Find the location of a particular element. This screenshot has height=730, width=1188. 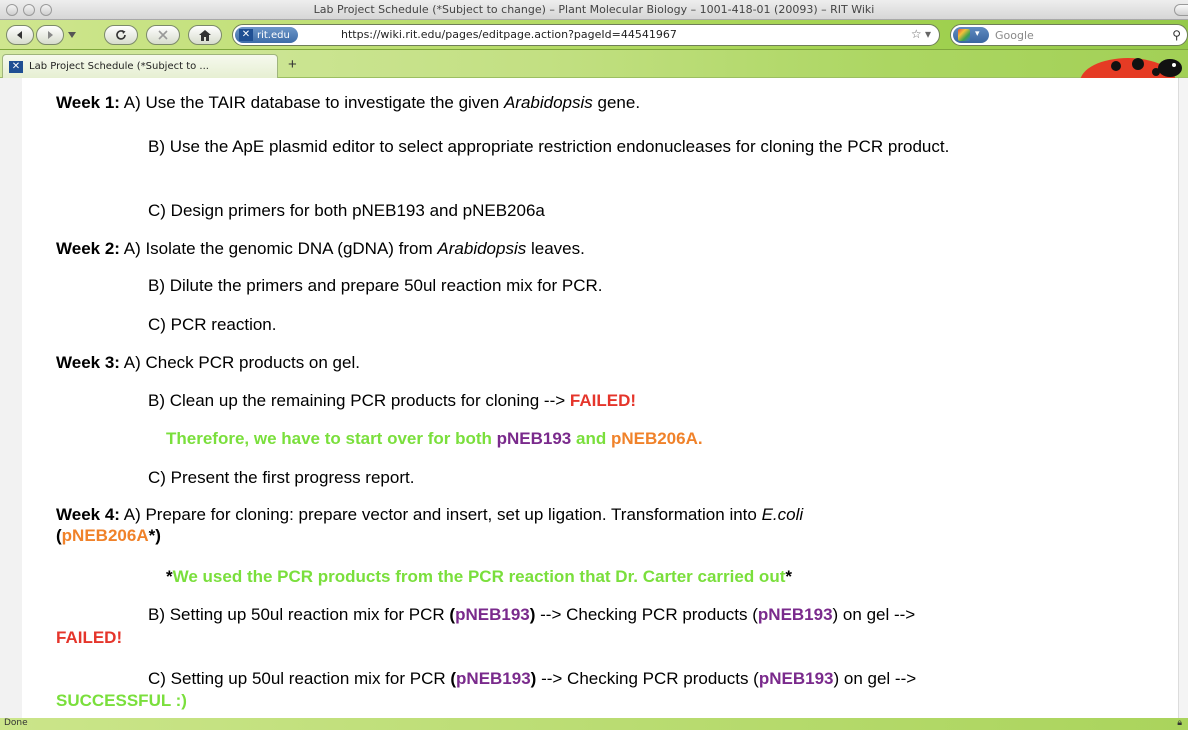

week-4-c-text: C) Setting up 50ul reaction mix for PCR is located at coordinates (299, 678).